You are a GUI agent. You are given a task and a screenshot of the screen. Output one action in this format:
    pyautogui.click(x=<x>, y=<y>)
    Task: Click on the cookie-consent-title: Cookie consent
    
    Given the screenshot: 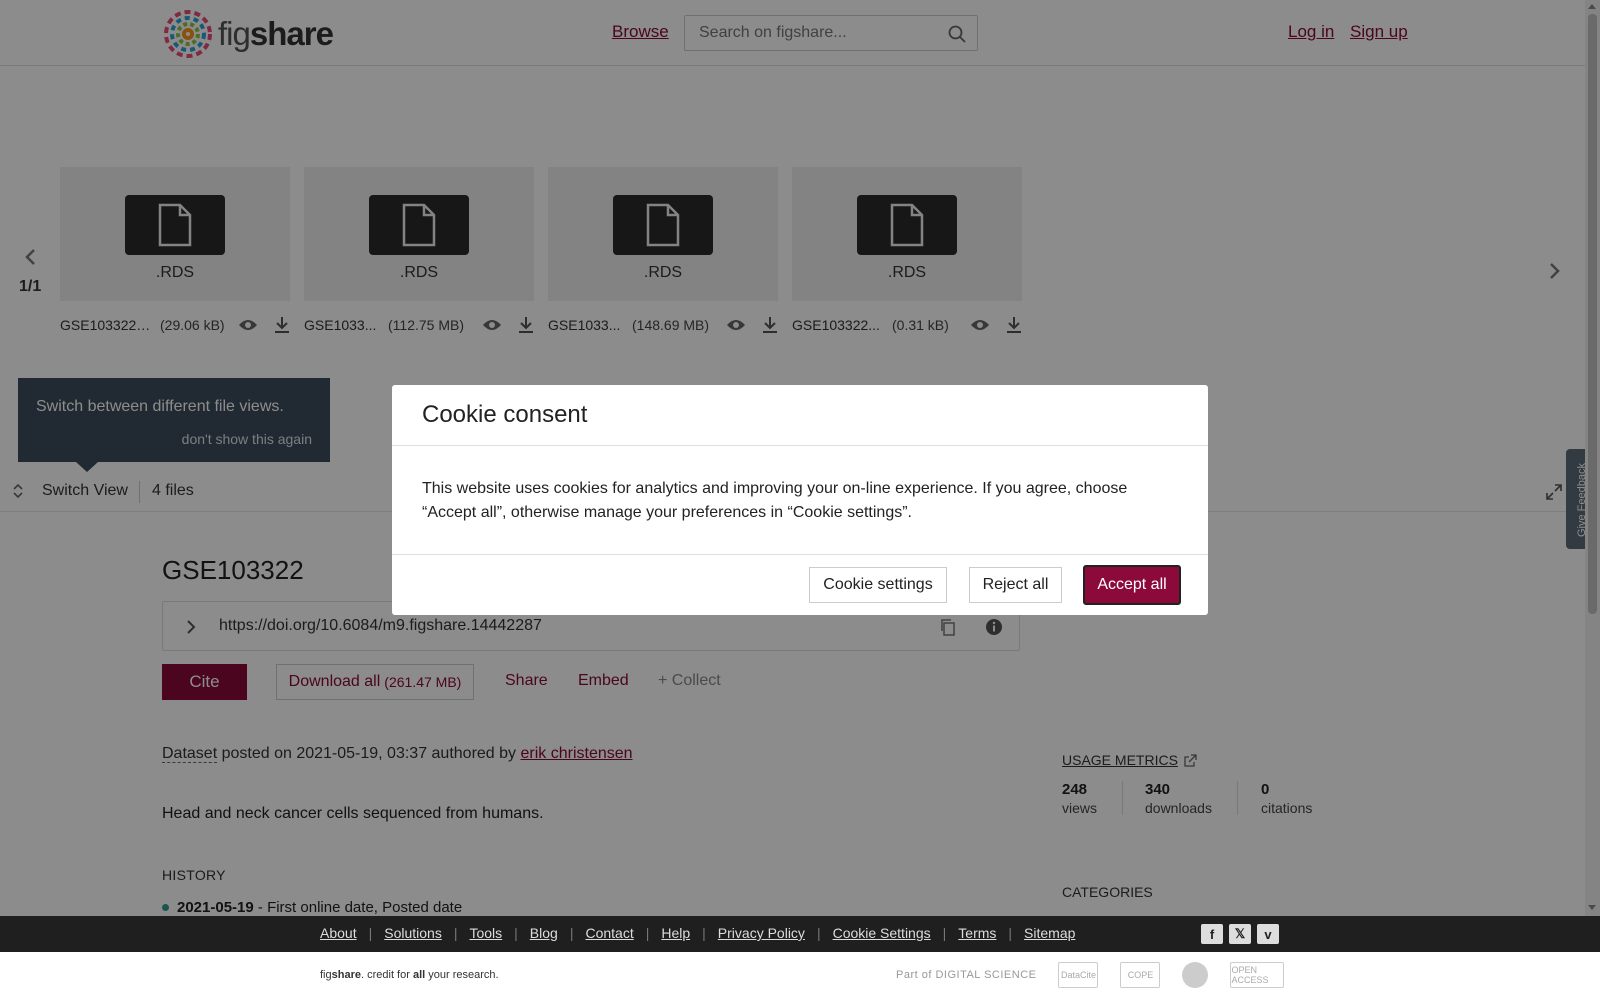 What is the action you would take?
    pyautogui.click(x=505, y=414)
    